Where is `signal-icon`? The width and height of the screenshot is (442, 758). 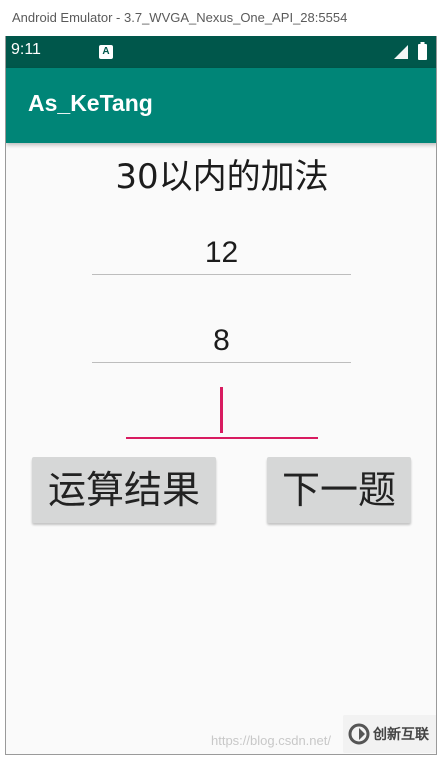 signal-icon is located at coordinates (401, 52).